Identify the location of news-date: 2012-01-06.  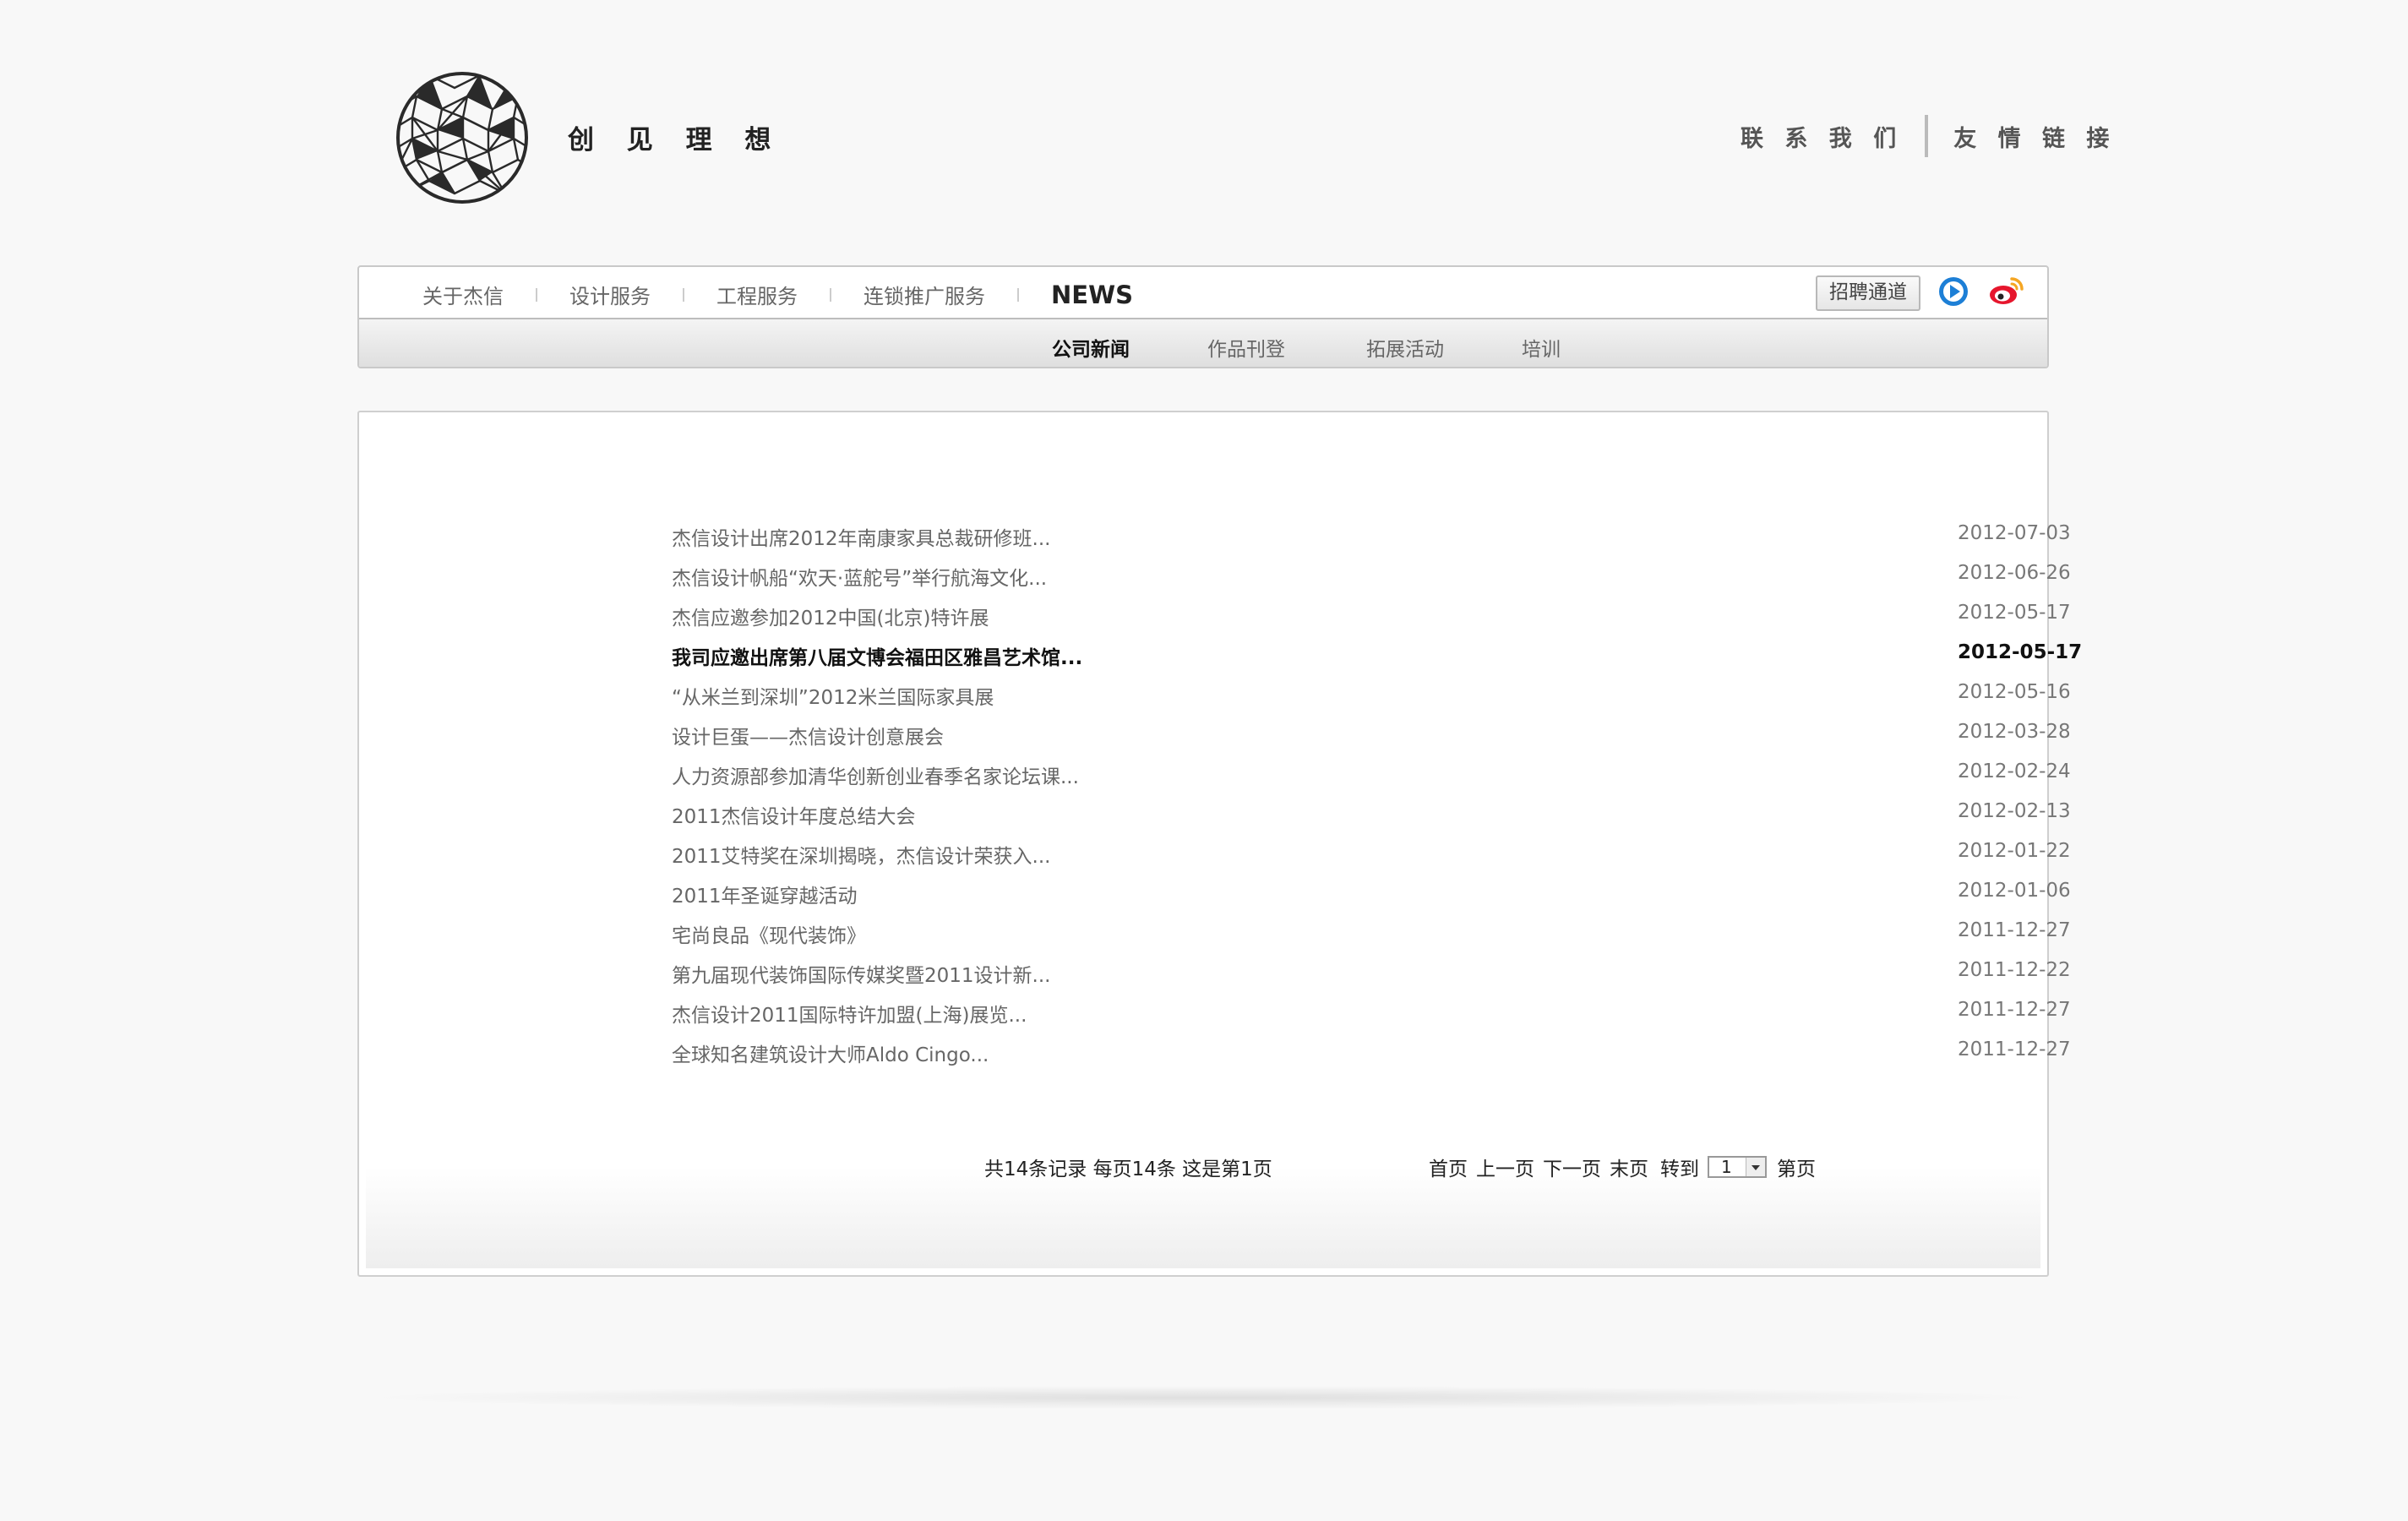
(2014, 891).